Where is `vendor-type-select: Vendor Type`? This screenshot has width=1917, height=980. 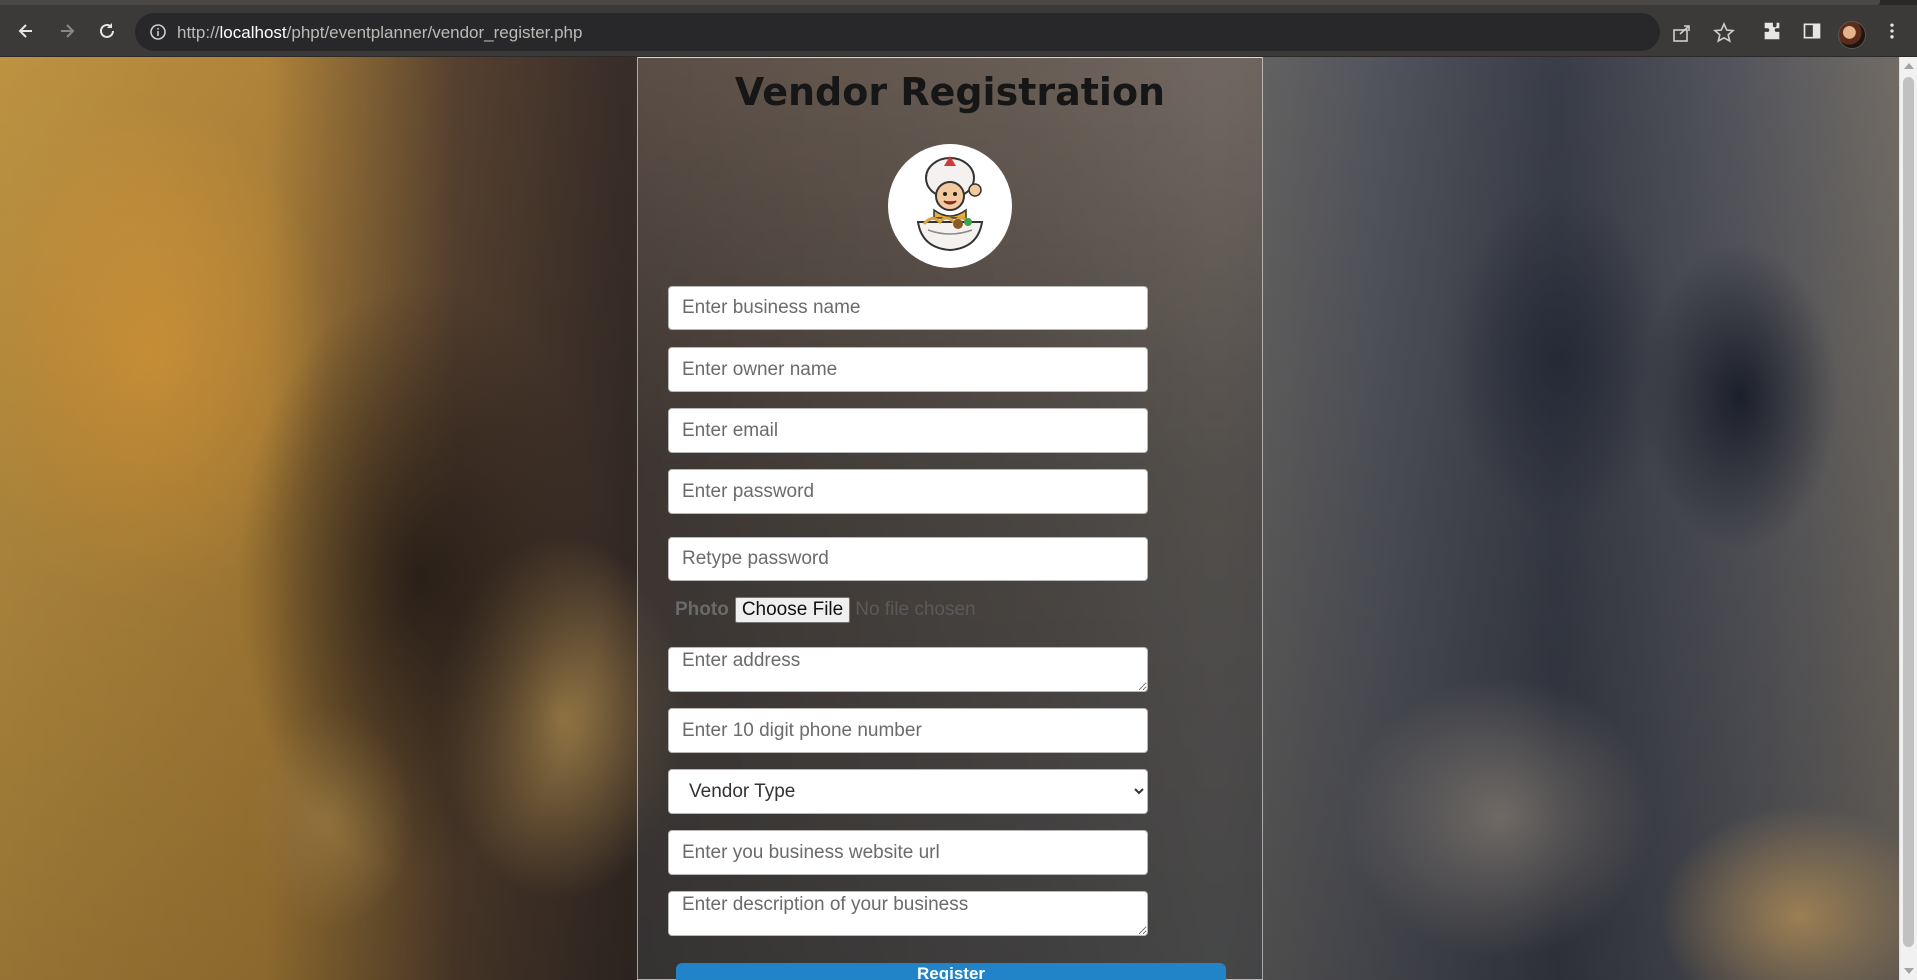 vendor-type-select: Vendor Type is located at coordinates (908, 791).